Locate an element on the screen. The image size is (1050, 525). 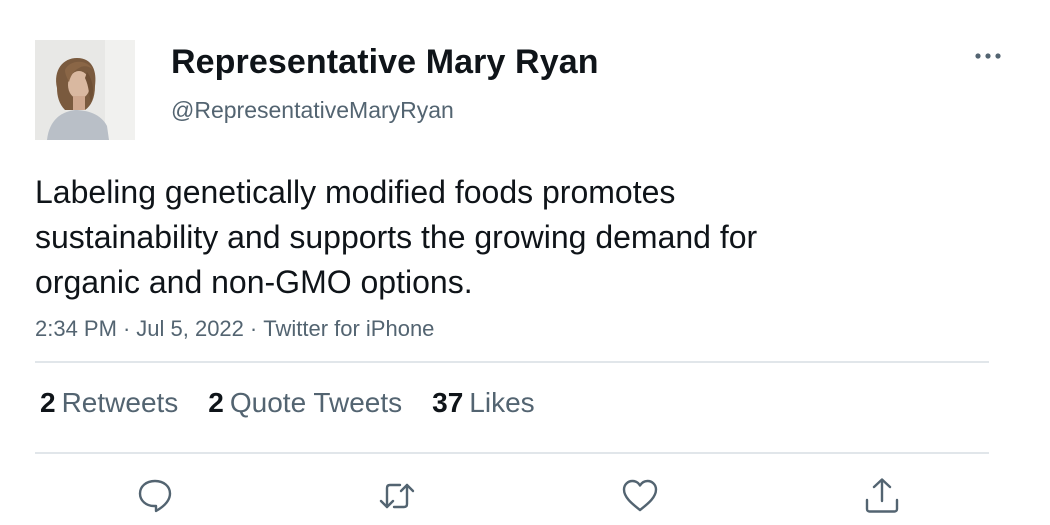
tweet-date: Jul 5, 2022 is located at coordinates (190, 328).